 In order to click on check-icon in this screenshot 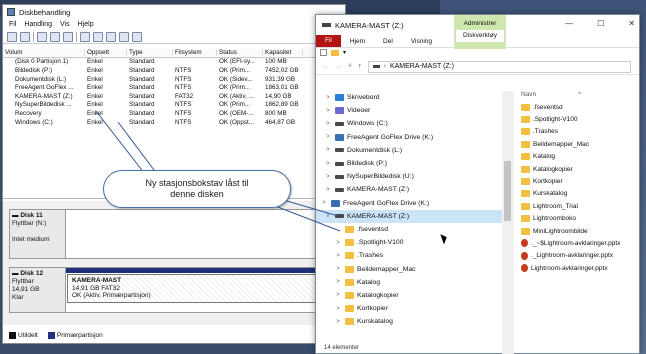, I will do `click(111, 36)`.